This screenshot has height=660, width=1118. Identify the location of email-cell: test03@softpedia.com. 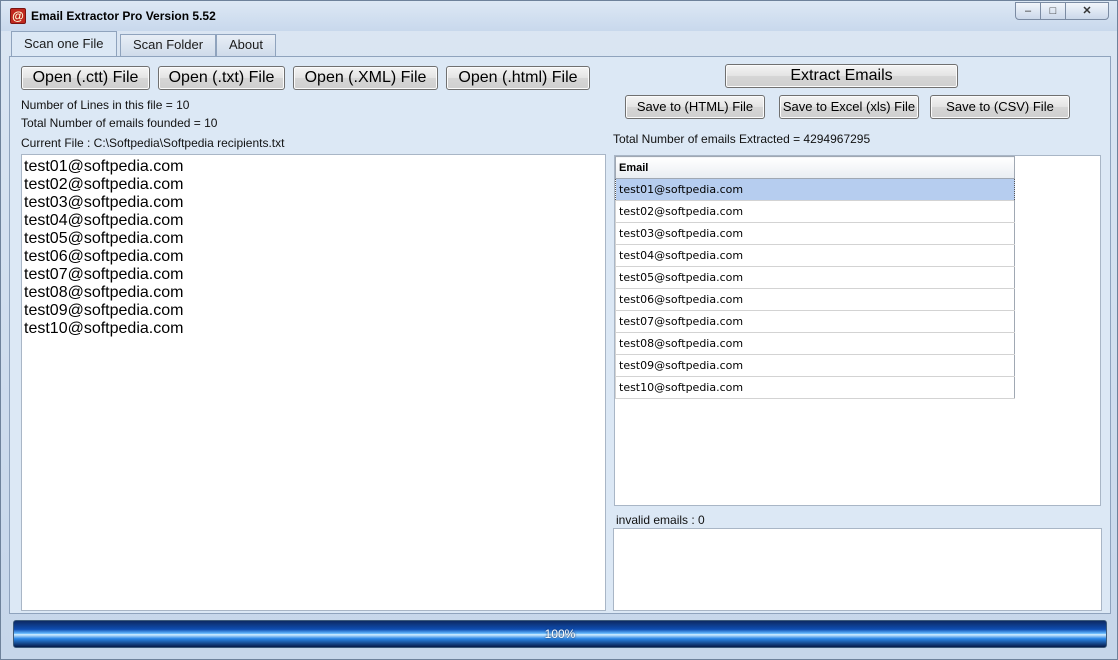
(815, 233).